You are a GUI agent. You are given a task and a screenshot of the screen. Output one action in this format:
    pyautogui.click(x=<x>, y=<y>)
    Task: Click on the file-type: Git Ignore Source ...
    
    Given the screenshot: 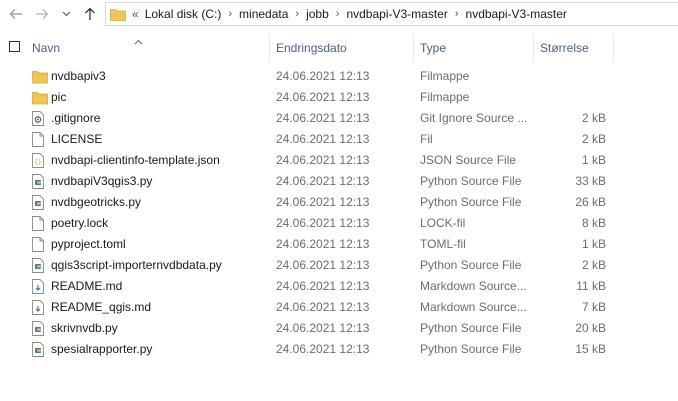 What is the action you would take?
    pyautogui.click(x=474, y=118)
    